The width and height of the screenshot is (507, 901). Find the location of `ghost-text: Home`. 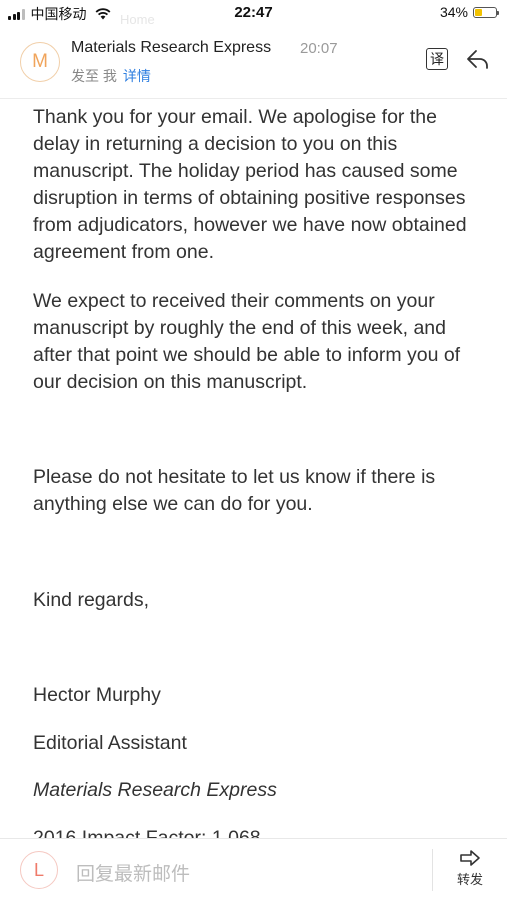

ghost-text: Home is located at coordinates (137, 19).